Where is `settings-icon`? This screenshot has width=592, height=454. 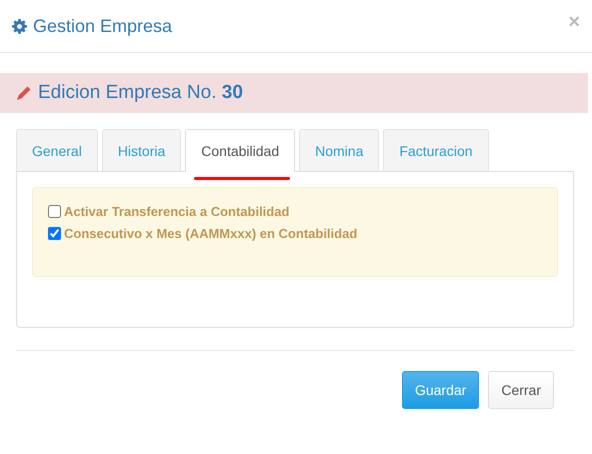 settings-icon is located at coordinates (19, 26).